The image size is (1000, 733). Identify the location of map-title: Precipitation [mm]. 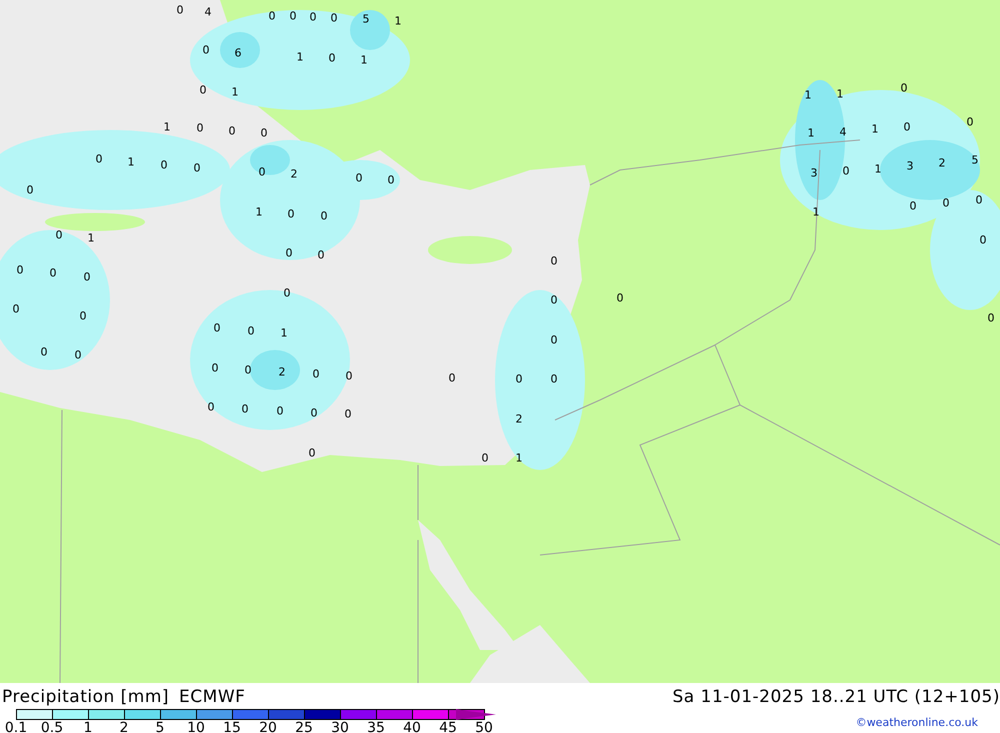
(86, 697).